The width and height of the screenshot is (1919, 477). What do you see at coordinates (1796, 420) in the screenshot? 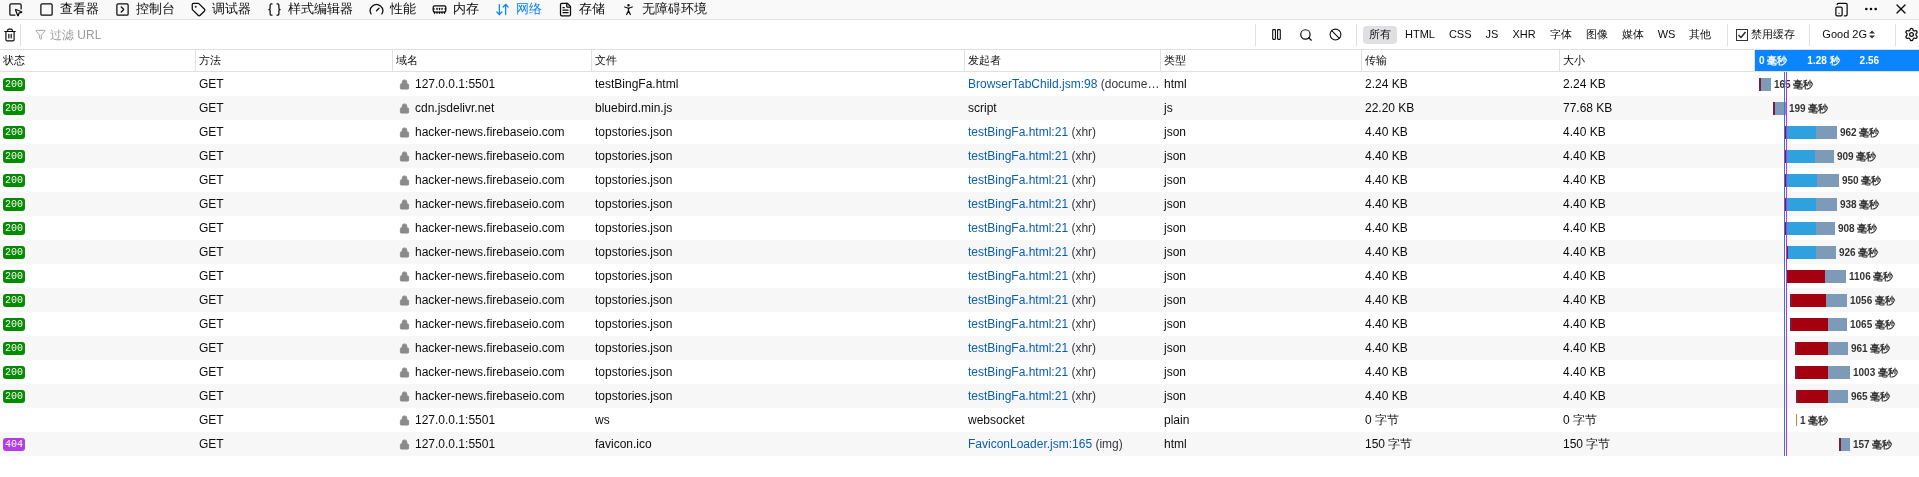
I see `timing-tick` at bounding box center [1796, 420].